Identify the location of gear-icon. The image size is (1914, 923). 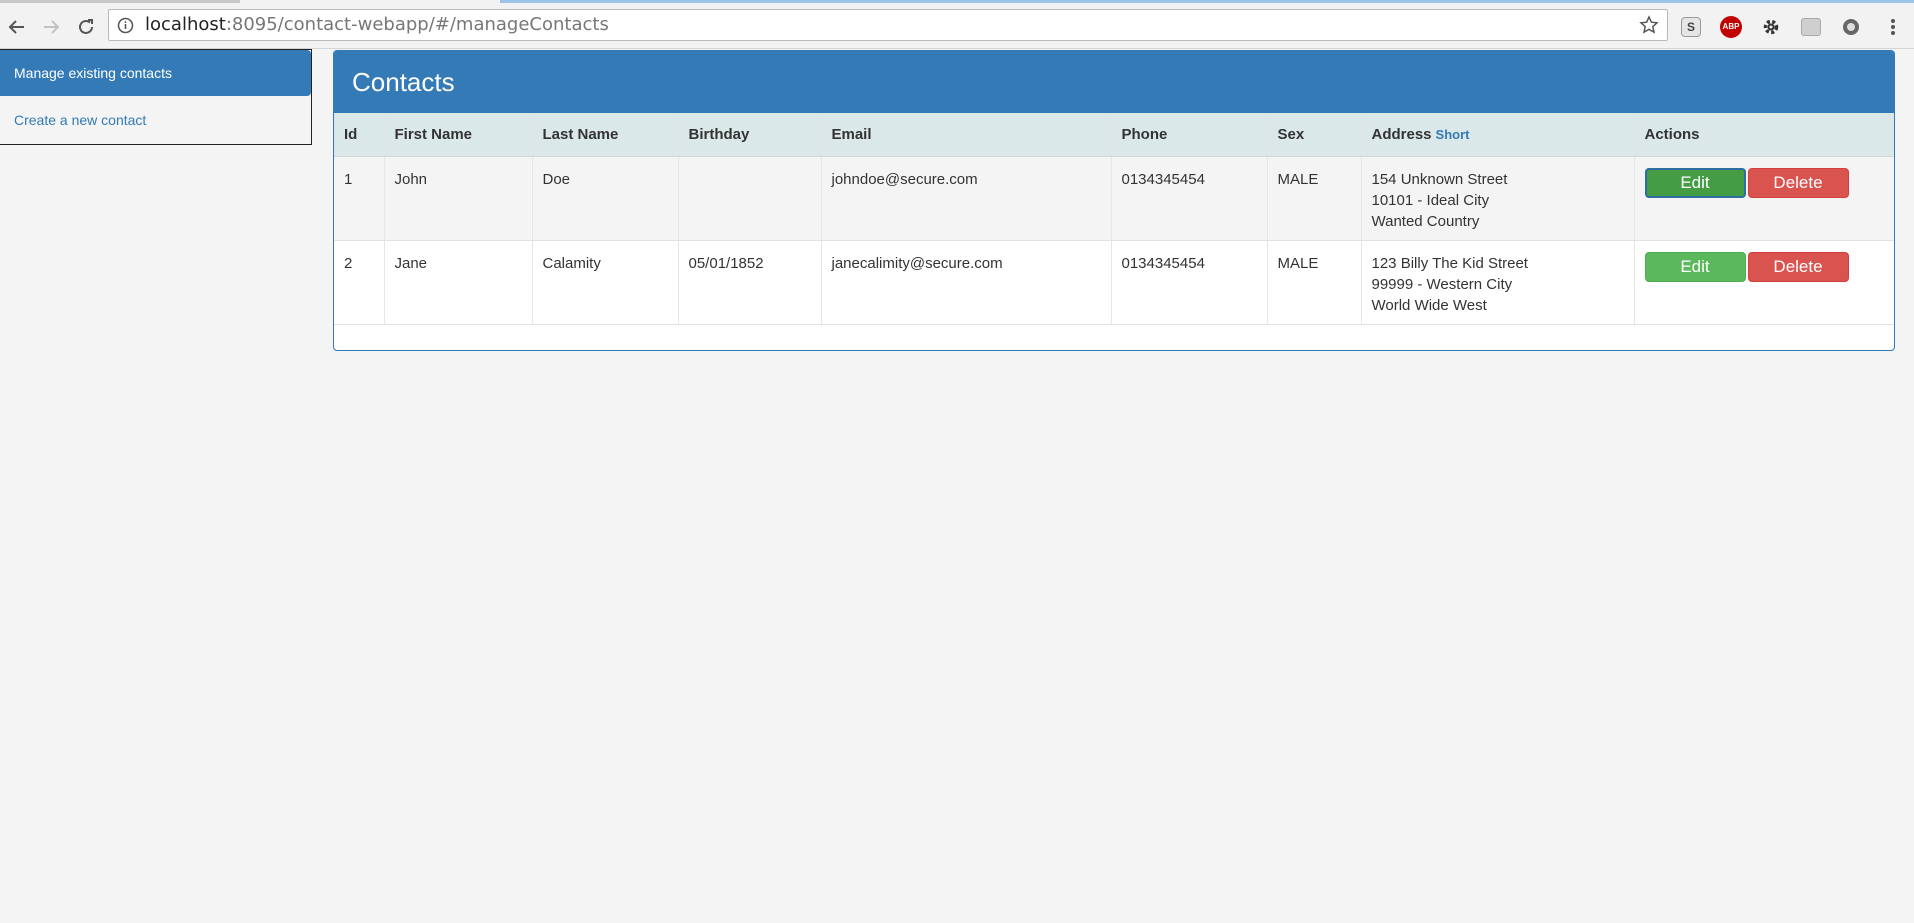
(1771, 27).